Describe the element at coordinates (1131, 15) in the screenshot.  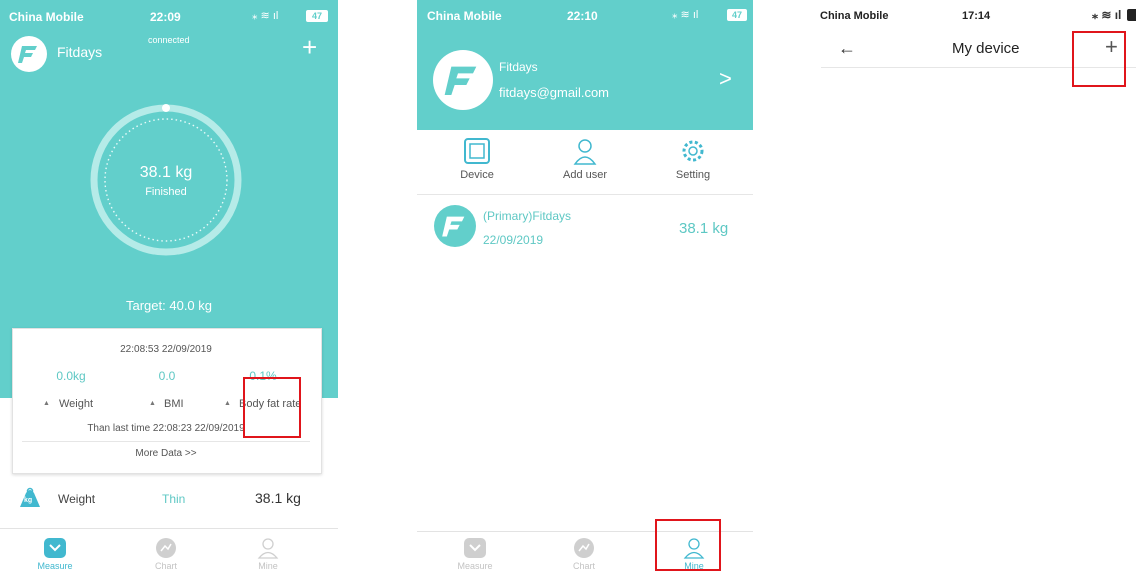
I see `battery-icon` at that location.